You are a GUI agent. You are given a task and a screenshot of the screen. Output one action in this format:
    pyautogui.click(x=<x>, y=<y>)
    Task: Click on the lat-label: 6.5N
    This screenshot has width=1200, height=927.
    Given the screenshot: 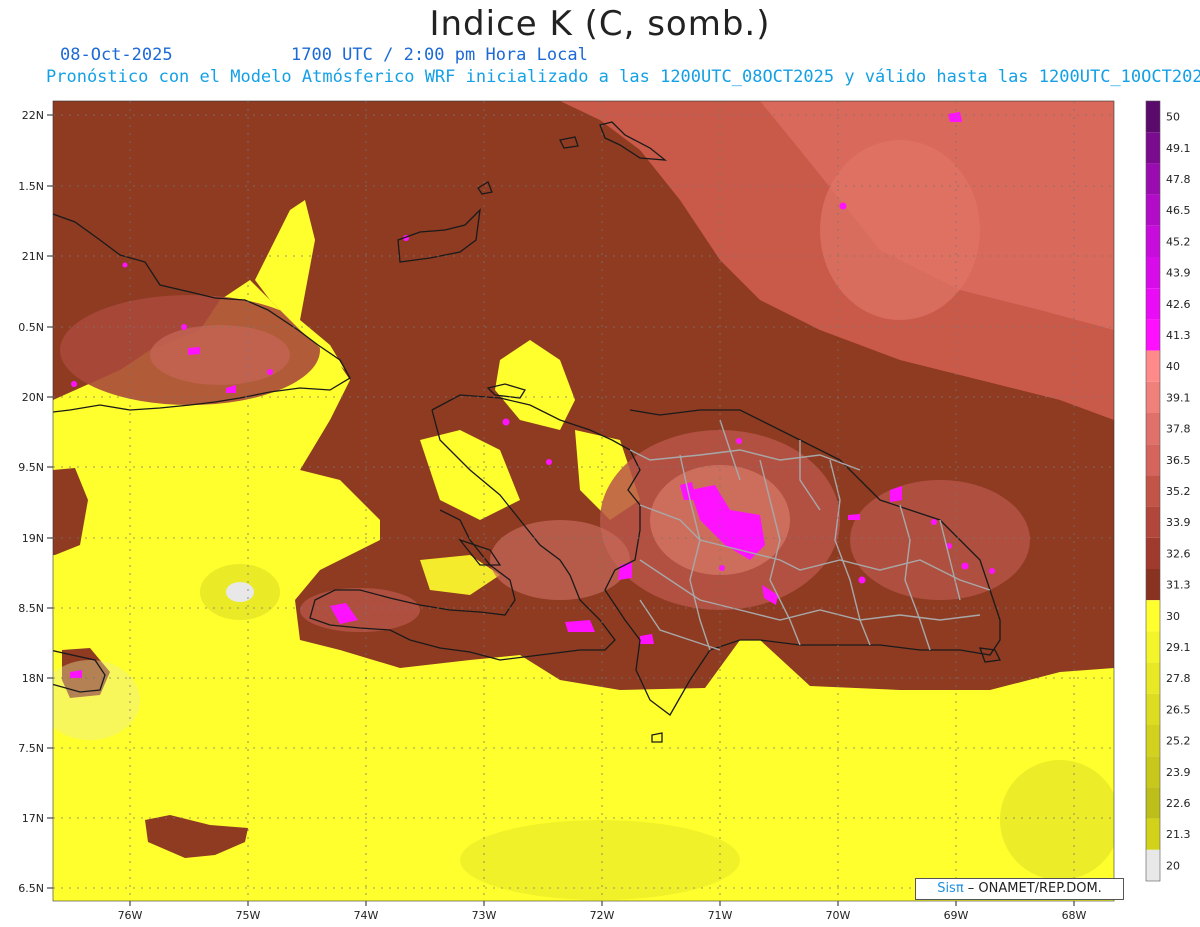 What is the action you would take?
    pyautogui.click(x=31, y=888)
    